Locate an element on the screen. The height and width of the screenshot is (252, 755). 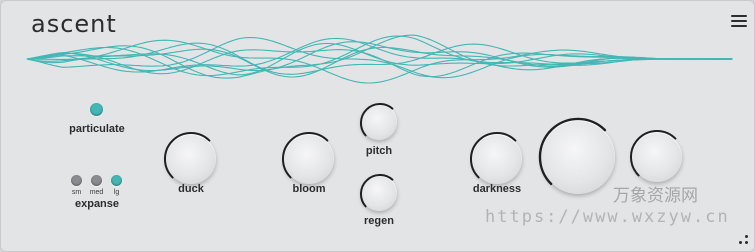
bloom-knob is located at coordinates (307, 157).